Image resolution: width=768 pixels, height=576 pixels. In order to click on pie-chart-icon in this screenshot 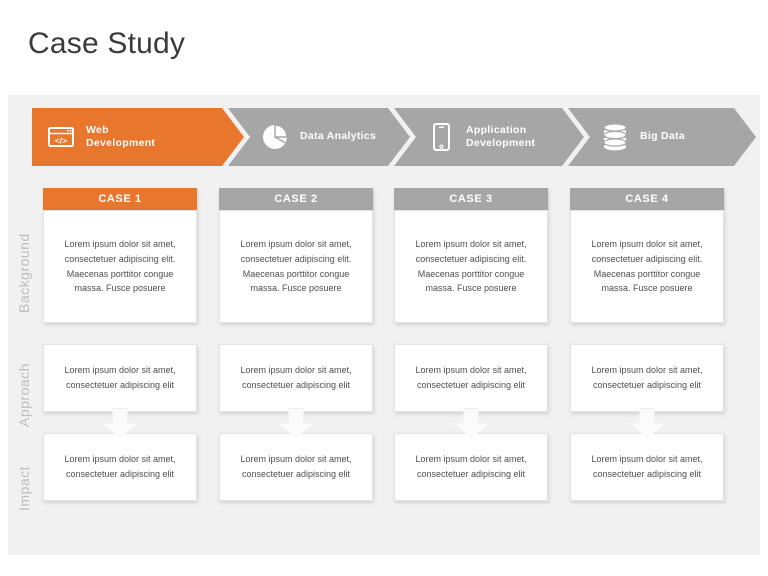, I will do `click(275, 137)`.